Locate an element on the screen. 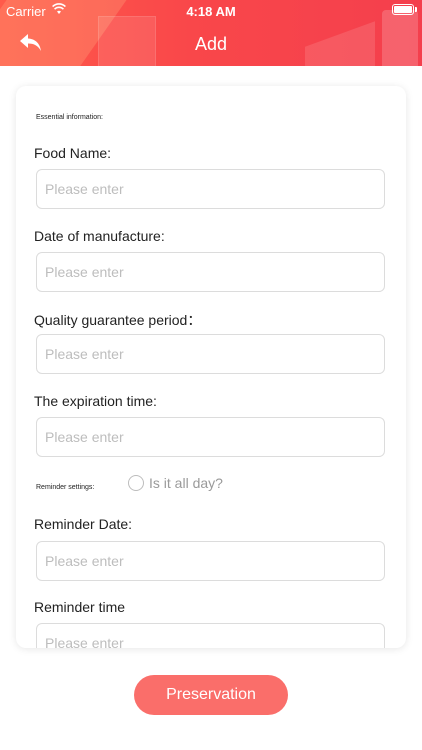 The height and width of the screenshot is (750, 422). all-day-label: Is it all day? is located at coordinates (186, 483).